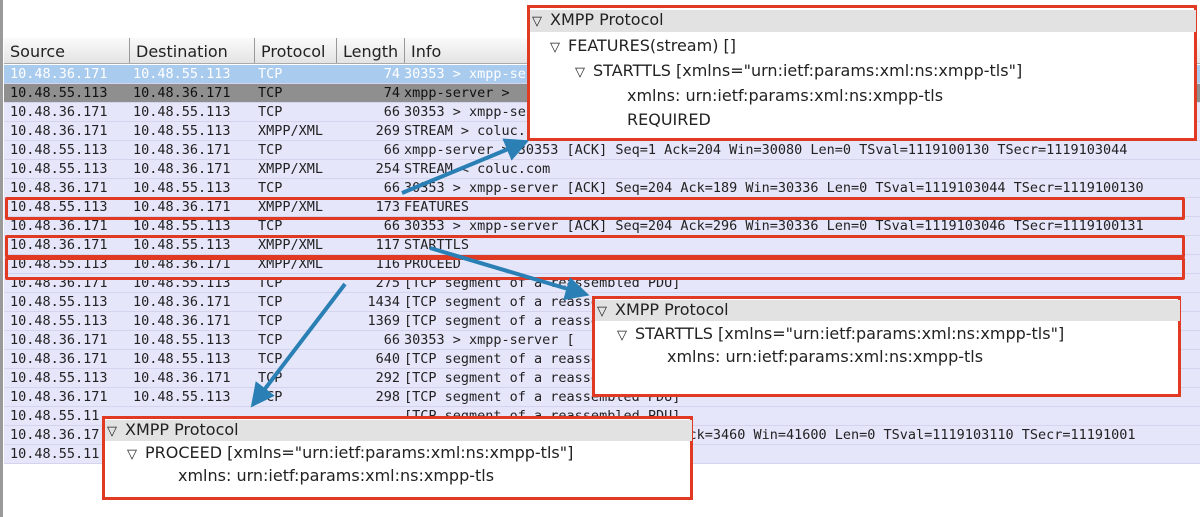 The image size is (1200, 517). What do you see at coordinates (465, 166) in the screenshot?
I see `arrow-to-features-popup` at bounding box center [465, 166].